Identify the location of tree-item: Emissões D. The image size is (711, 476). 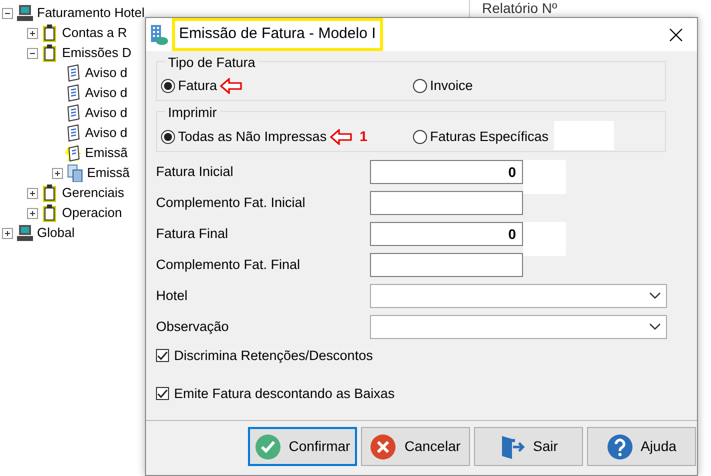
(97, 53).